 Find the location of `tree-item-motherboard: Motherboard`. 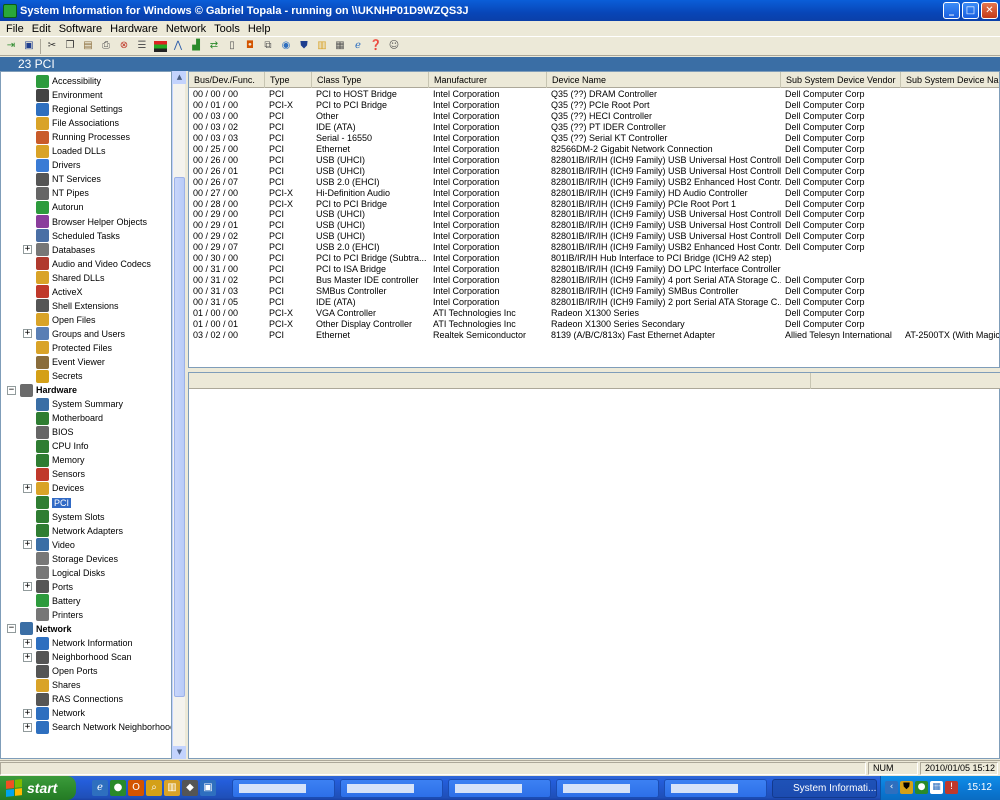

tree-item-motherboard: Motherboard is located at coordinates (63, 418).